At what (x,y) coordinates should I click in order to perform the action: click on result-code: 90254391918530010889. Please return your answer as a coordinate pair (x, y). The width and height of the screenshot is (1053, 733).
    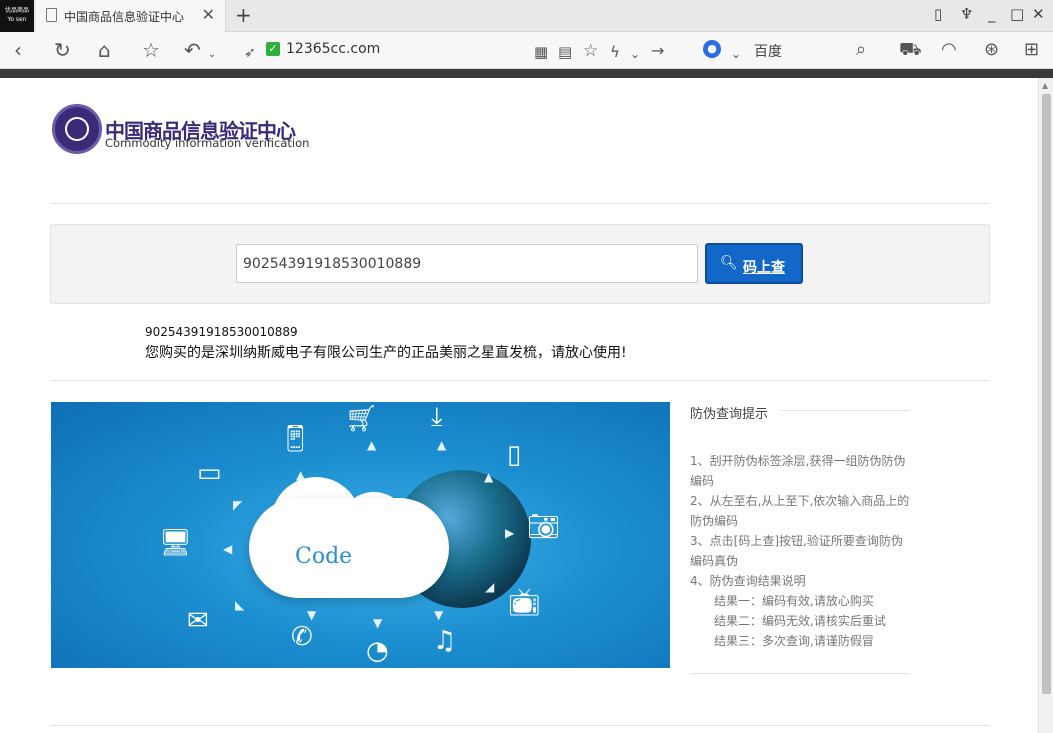
    Looking at the image, I should click on (221, 332).